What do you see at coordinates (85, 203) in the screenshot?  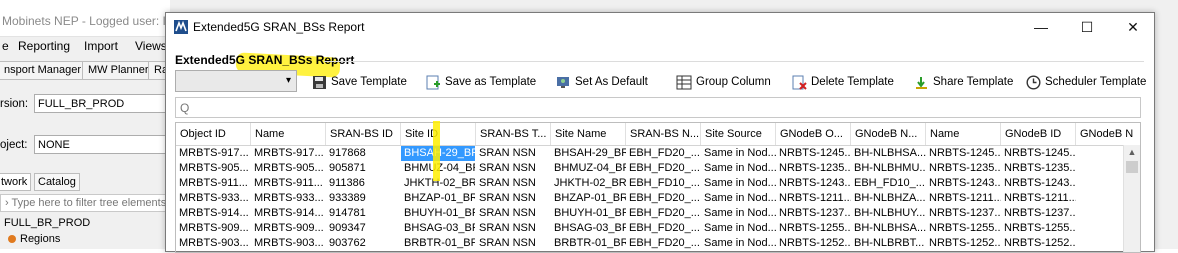 I see `tree-filter-input: › Type here to filter tree elements` at bounding box center [85, 203].